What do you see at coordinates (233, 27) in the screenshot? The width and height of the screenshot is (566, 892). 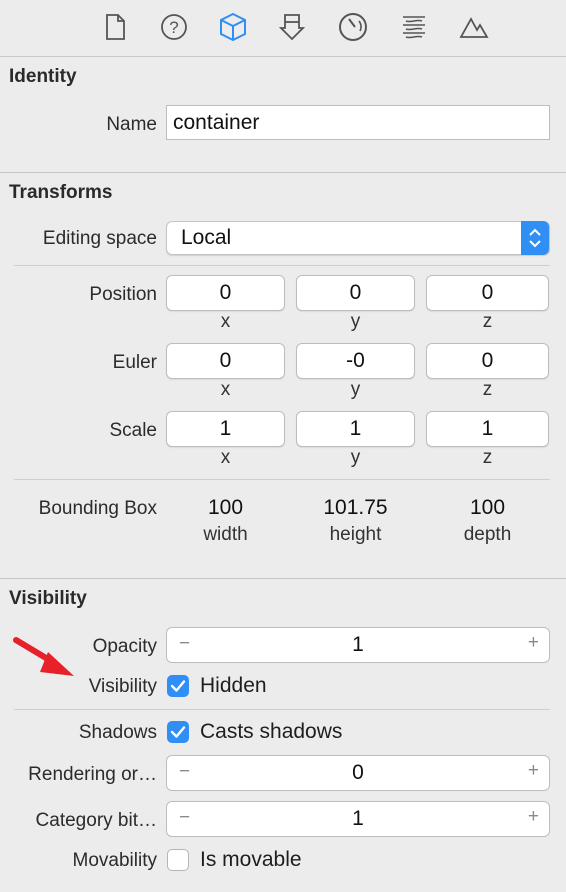 I see `cube-icon` at bounding box center [233, 27].